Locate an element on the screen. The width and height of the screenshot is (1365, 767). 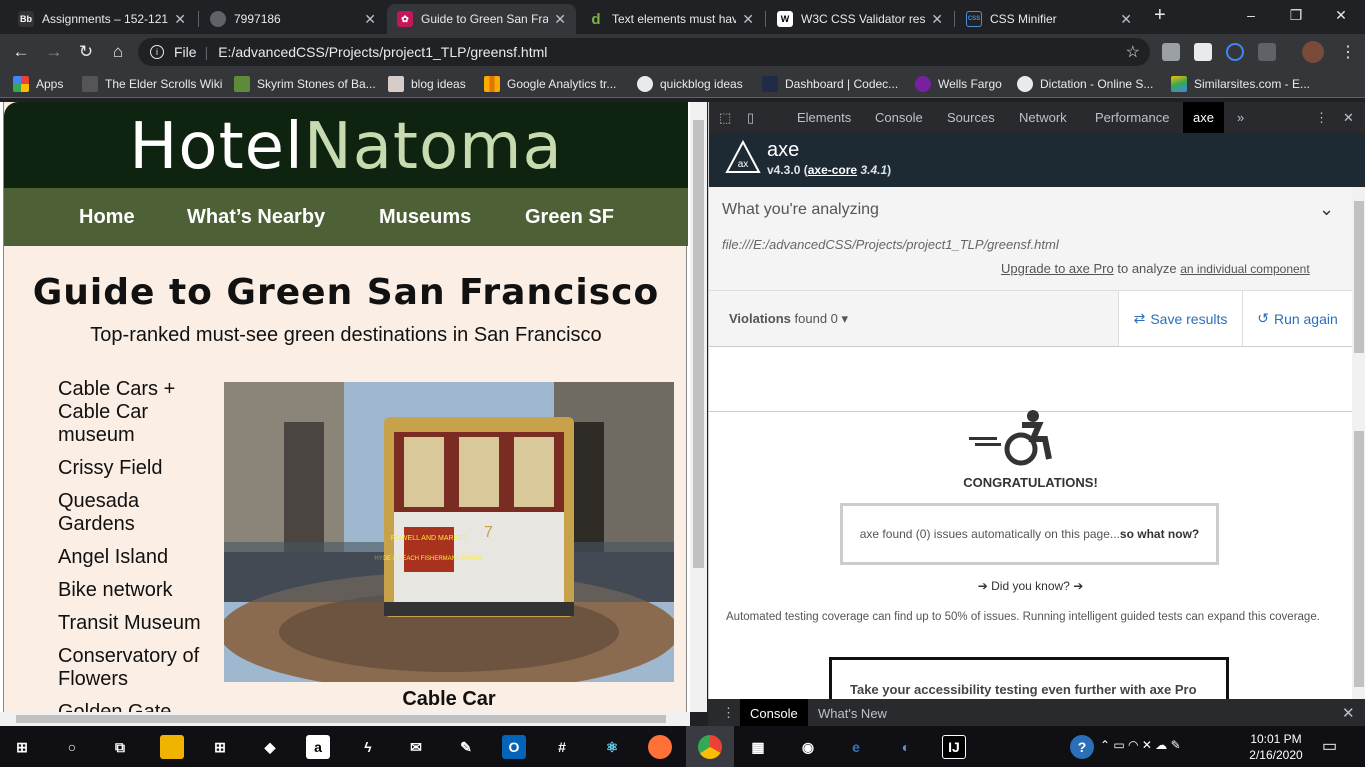
chevron-down-icon: ⌄ is located at coordinates (1326, 209).